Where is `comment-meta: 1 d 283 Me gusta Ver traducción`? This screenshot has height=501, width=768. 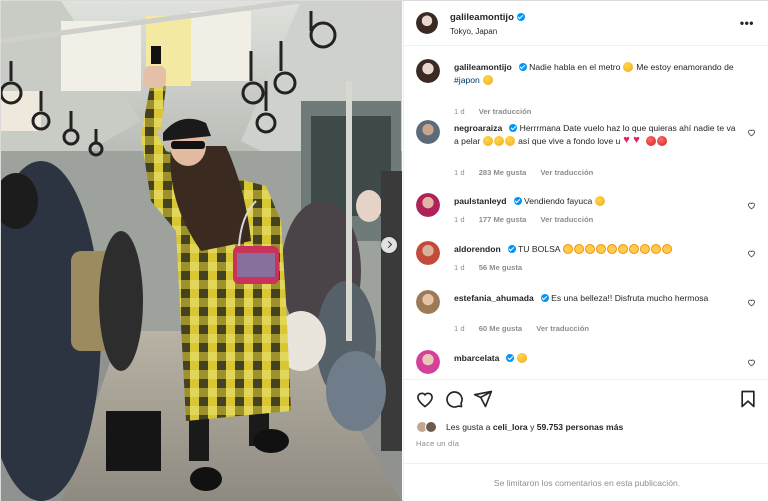
comment-meta: 1 d 283 Me gusta Ver traducción is located at coordinates (524, 172).